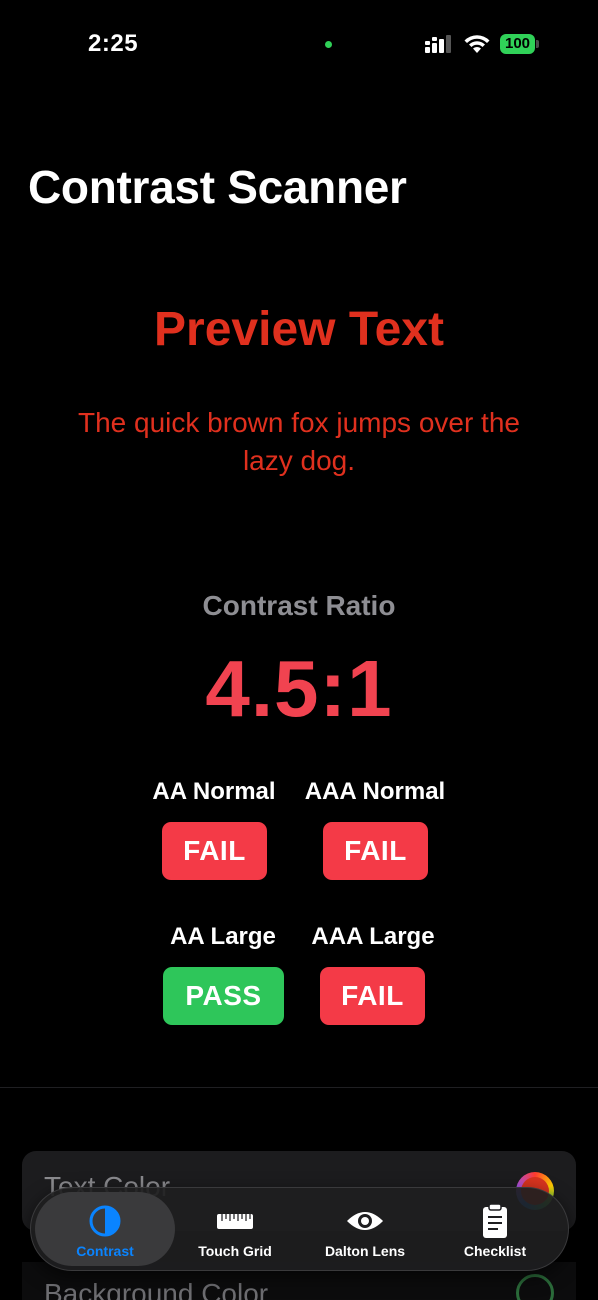 The width and height of the screenshot is (598, 1300). Describe the element at coordinates (235, 1251) in the screenshot. I see `tab-touch-grid-label: Touch Grid` at that location.